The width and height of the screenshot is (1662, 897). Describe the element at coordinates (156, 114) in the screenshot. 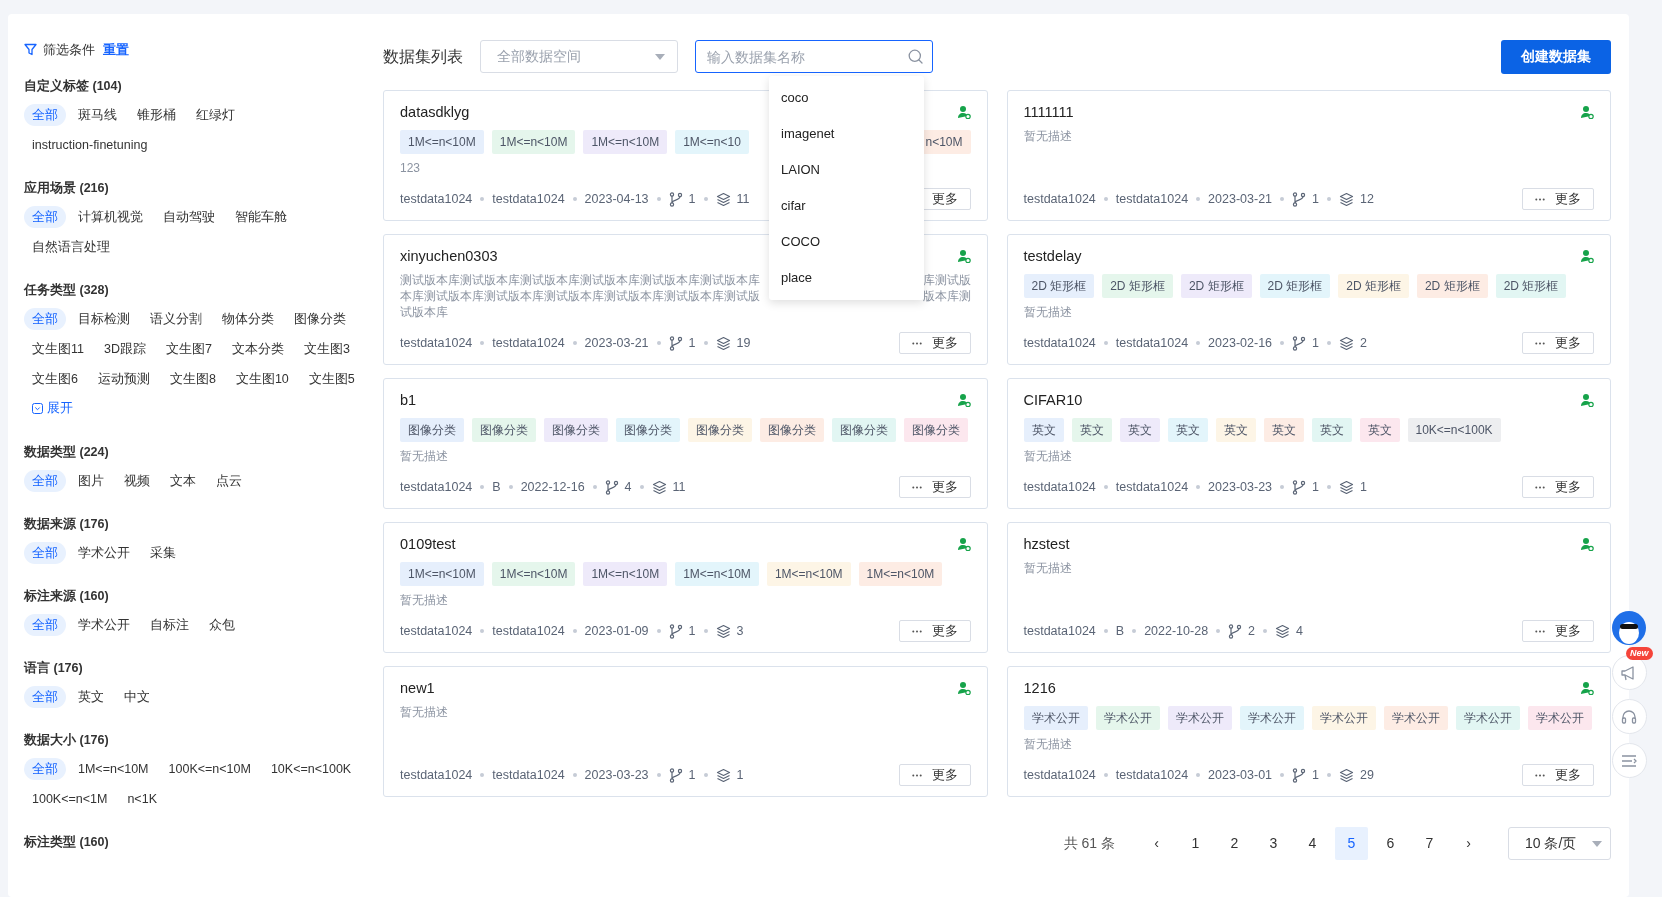

I see `filter-option: 锥形桶` at that location.